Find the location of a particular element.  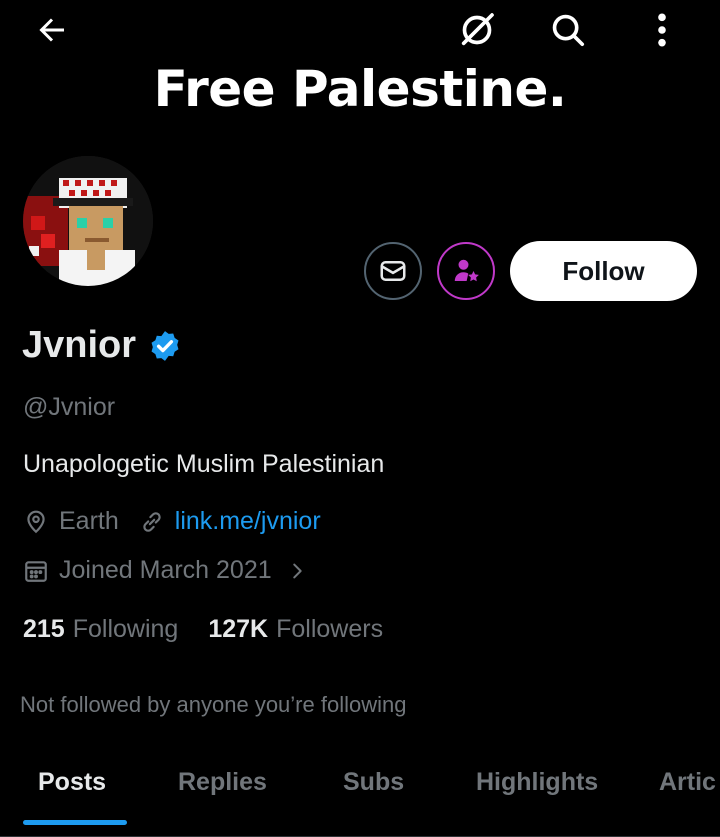

grok-icon is located at coordinates (477, 29).